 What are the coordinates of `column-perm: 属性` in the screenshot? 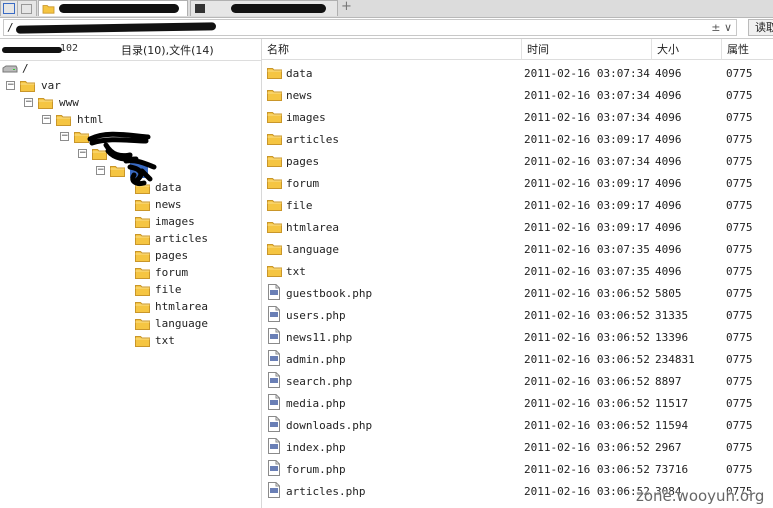 It's located at (747, 49).